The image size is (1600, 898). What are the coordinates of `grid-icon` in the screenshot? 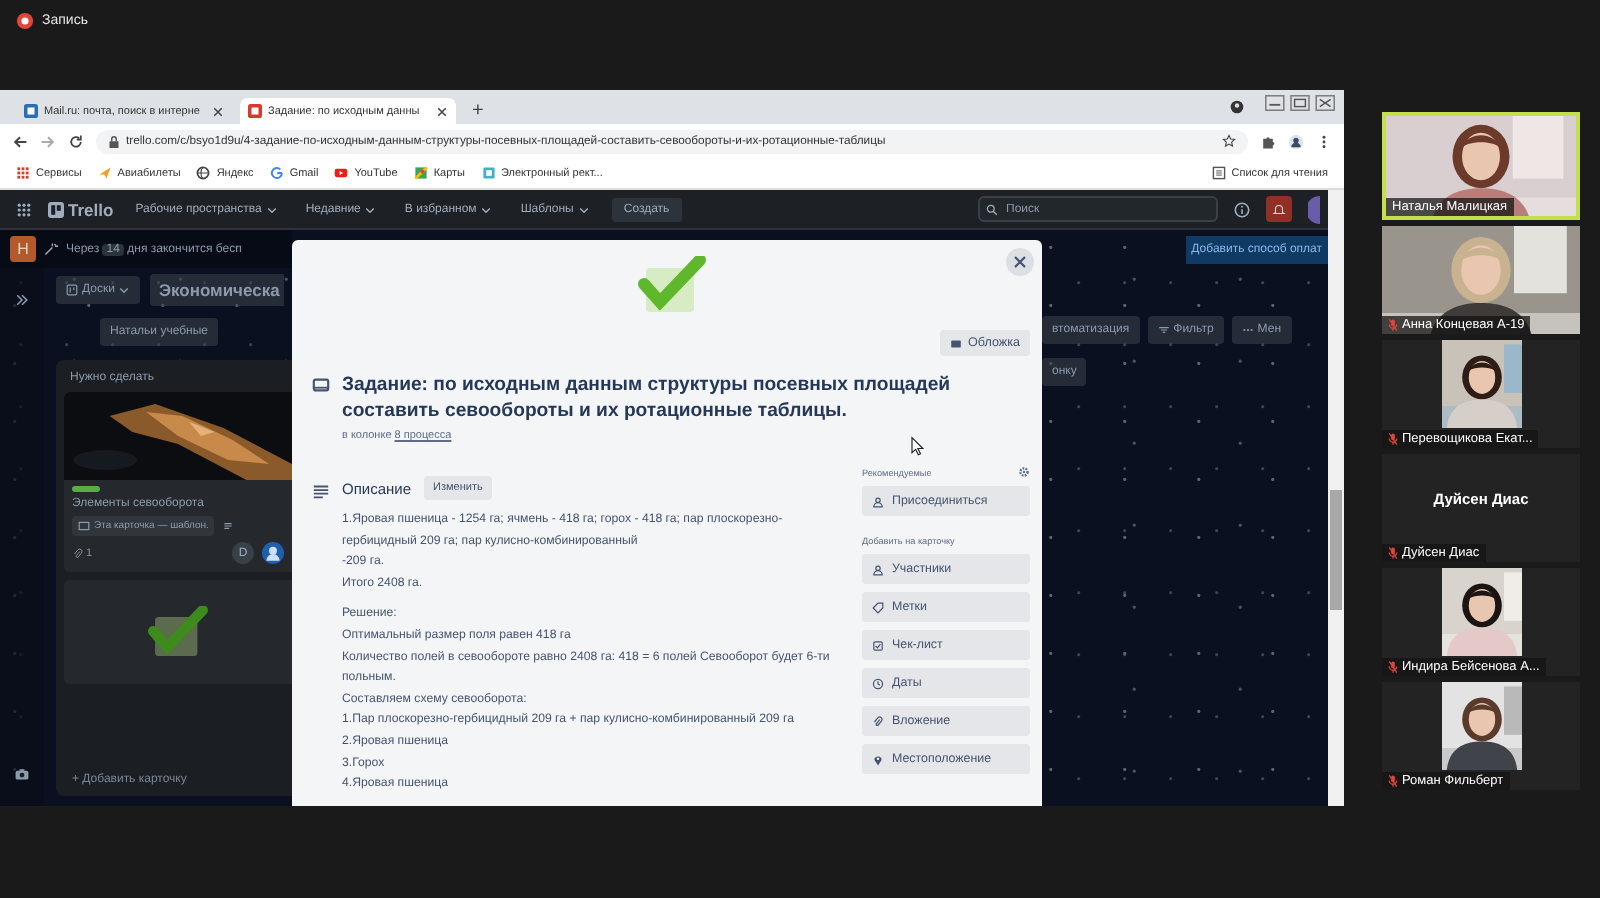 It's located at (23, 173).